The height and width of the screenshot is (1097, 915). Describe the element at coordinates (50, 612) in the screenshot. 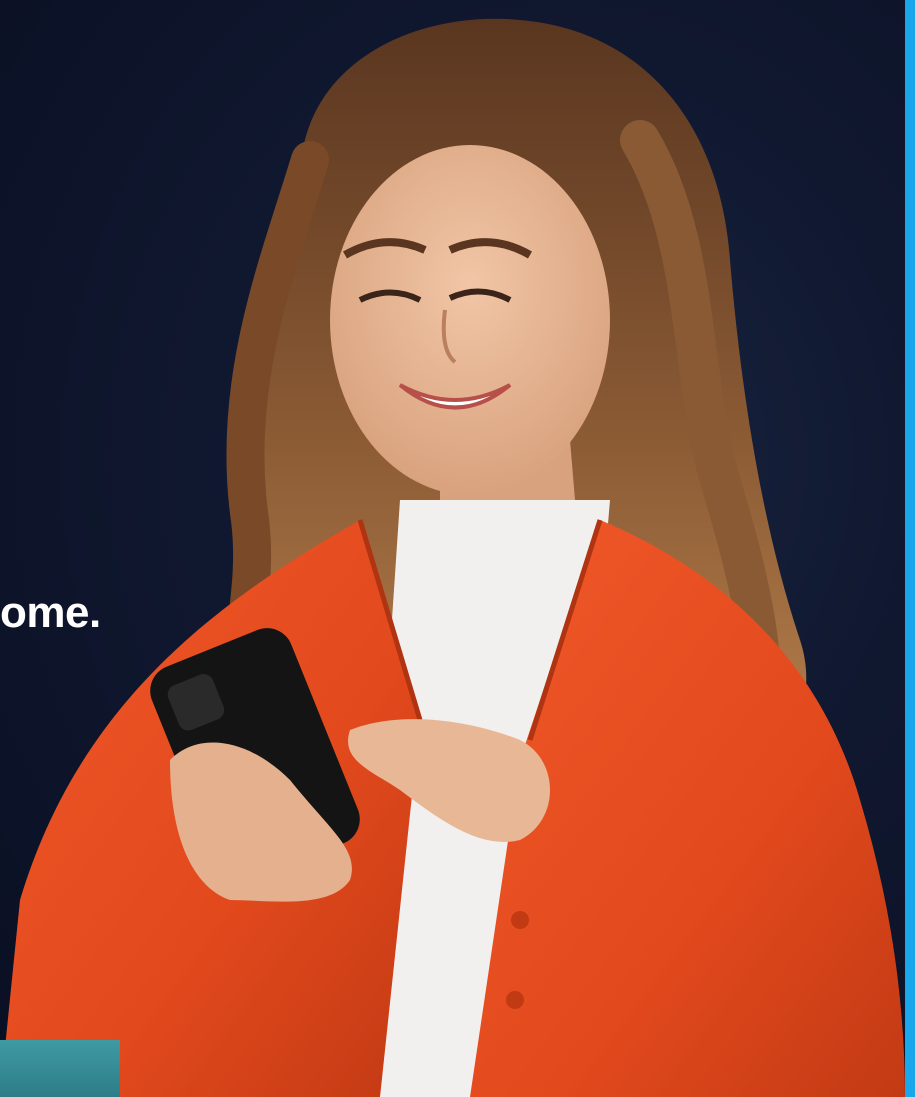

I see `headline-fragment: ome.` at that location.